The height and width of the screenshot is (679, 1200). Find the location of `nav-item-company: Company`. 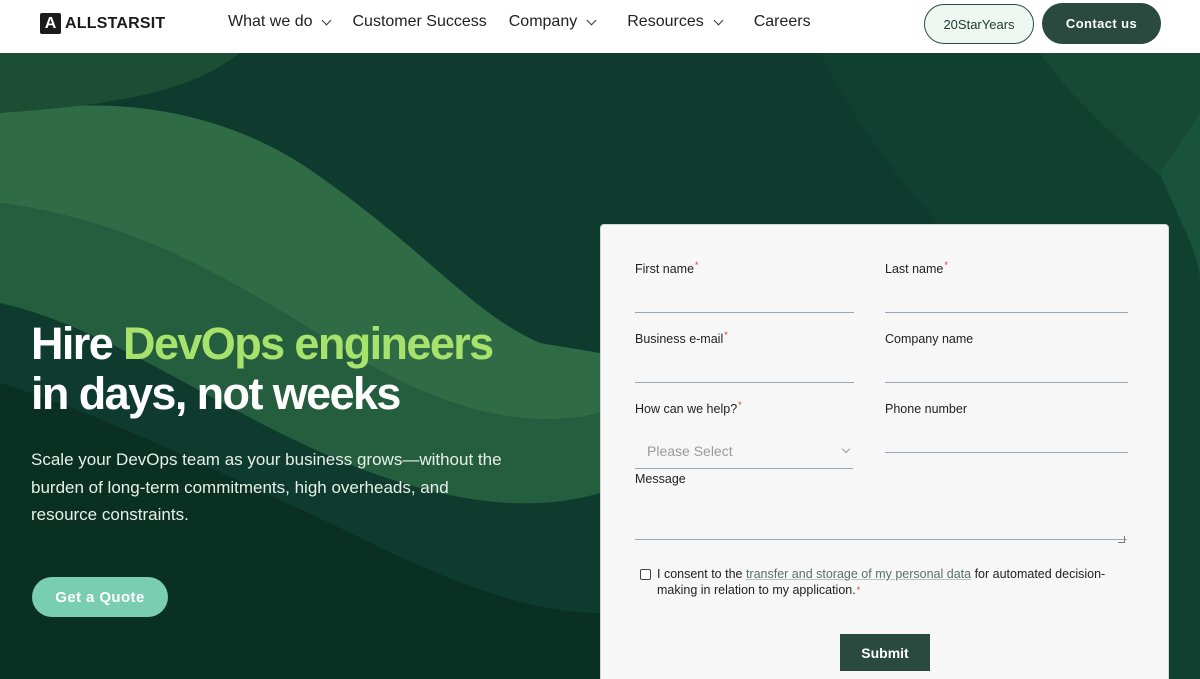

nav-item-company: Company is located at coordinates (552, 22).